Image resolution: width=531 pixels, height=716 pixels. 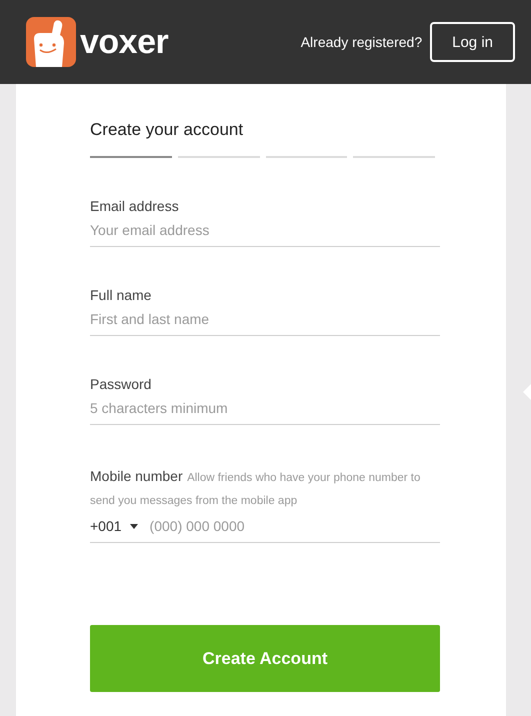 What do you see at coordinates (472, 42) in the screenshot?
I see `login-button: Log in` at bounding box center [472, 42].